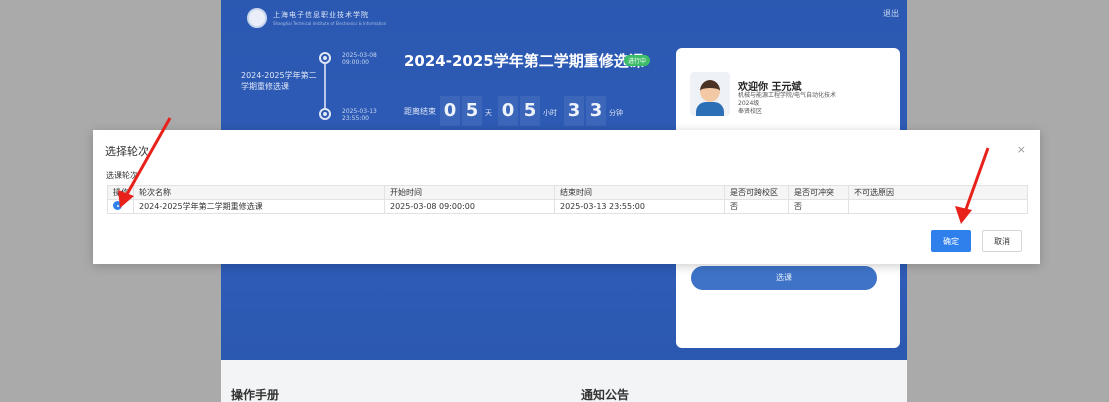 Image resolution: width=1109 pixels, height=402 pixels. I want to click on arrowhead-radio-icon, so click(126, 199).